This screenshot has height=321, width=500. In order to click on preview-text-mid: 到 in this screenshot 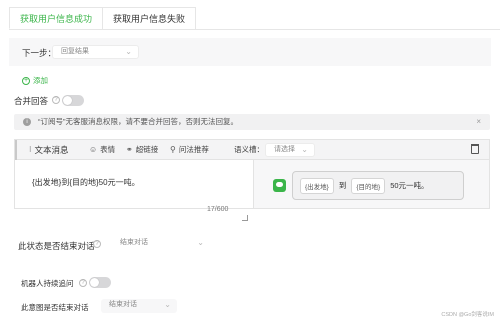, I will do `click(342, 185)`.